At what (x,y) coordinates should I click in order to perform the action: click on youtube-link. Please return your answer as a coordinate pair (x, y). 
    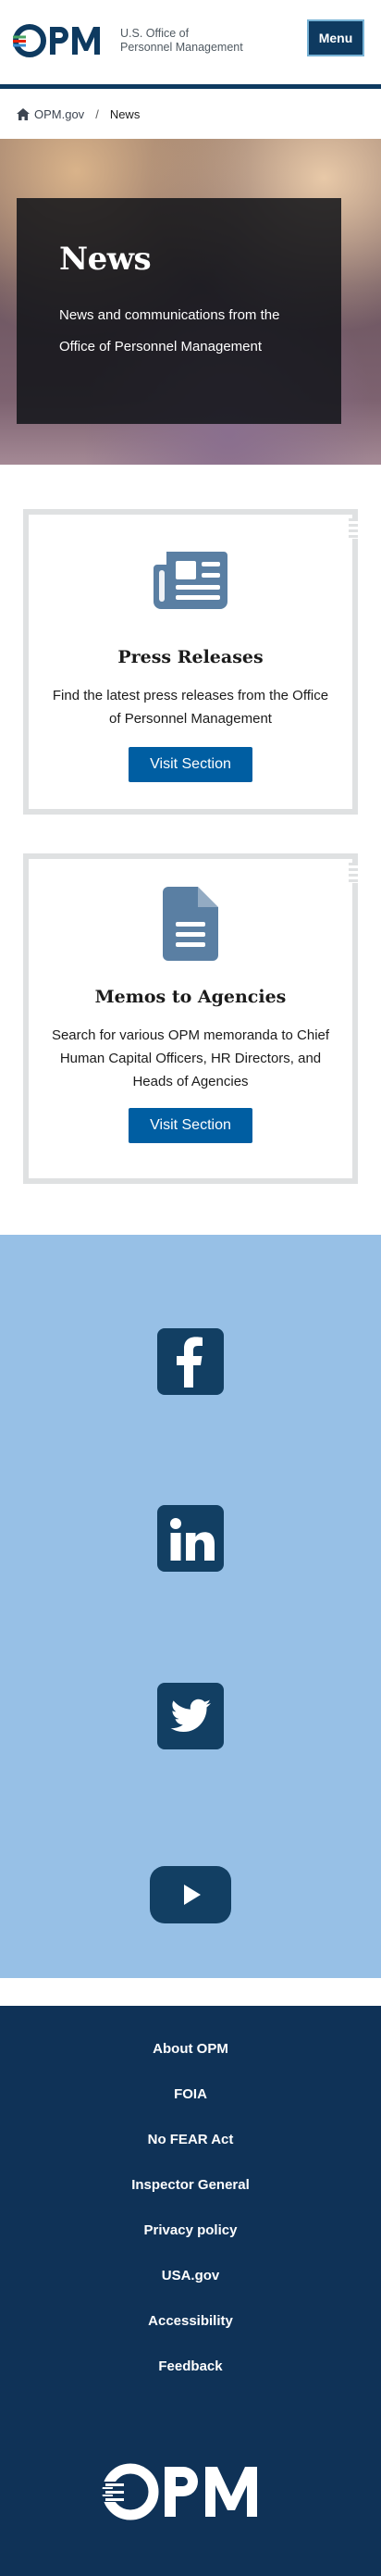
    Looking at the image, I should click on (190, 1894).